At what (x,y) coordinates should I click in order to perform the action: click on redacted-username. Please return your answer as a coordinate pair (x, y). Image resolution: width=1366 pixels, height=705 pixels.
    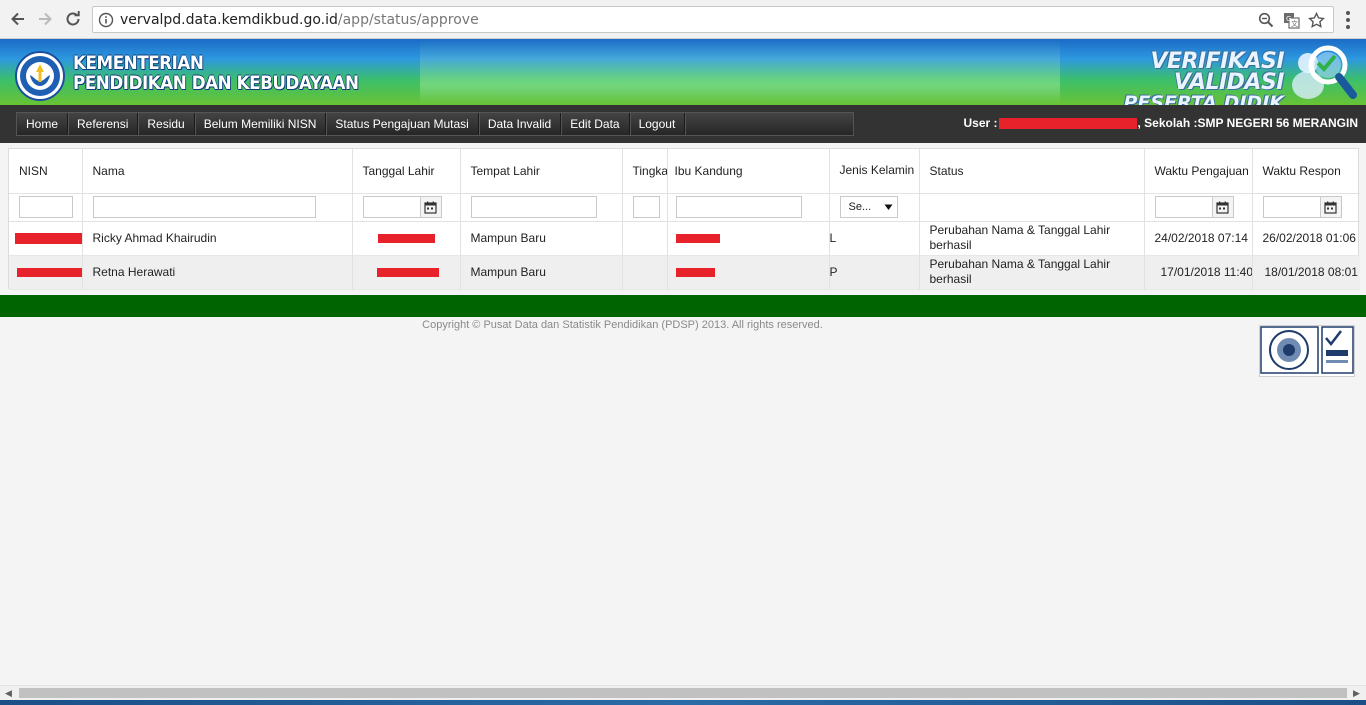
    Looking at the image, I should click on (1067, 123).